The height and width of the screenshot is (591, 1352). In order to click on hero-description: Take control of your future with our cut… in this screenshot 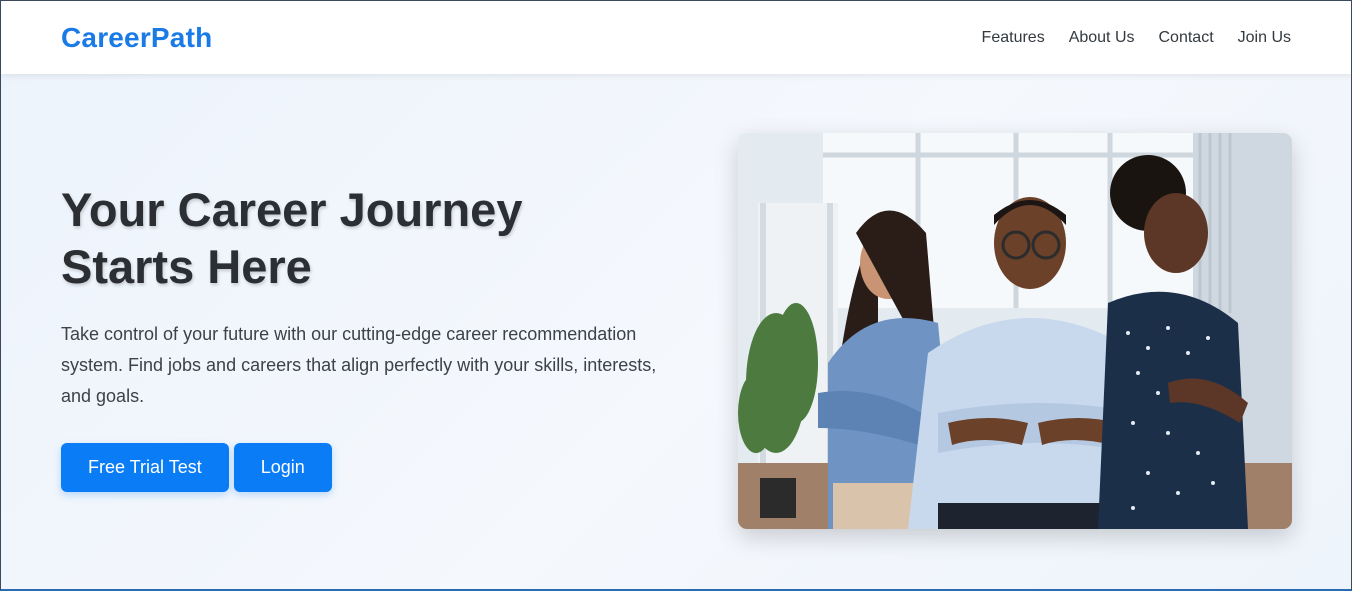, I will do `click(359, 365)`.